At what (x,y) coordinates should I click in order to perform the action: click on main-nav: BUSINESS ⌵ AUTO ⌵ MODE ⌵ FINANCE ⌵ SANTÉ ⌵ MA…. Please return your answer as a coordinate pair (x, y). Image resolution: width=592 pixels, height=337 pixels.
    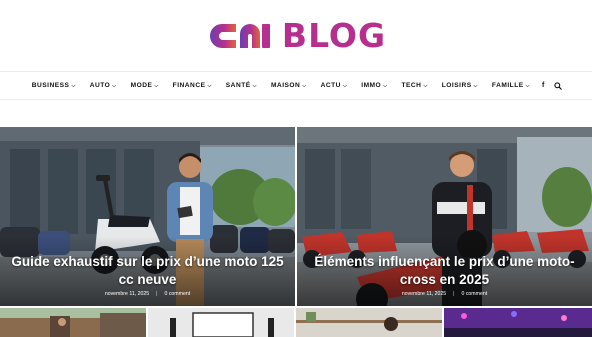
    Looking at the image, I should click on (296, 85).